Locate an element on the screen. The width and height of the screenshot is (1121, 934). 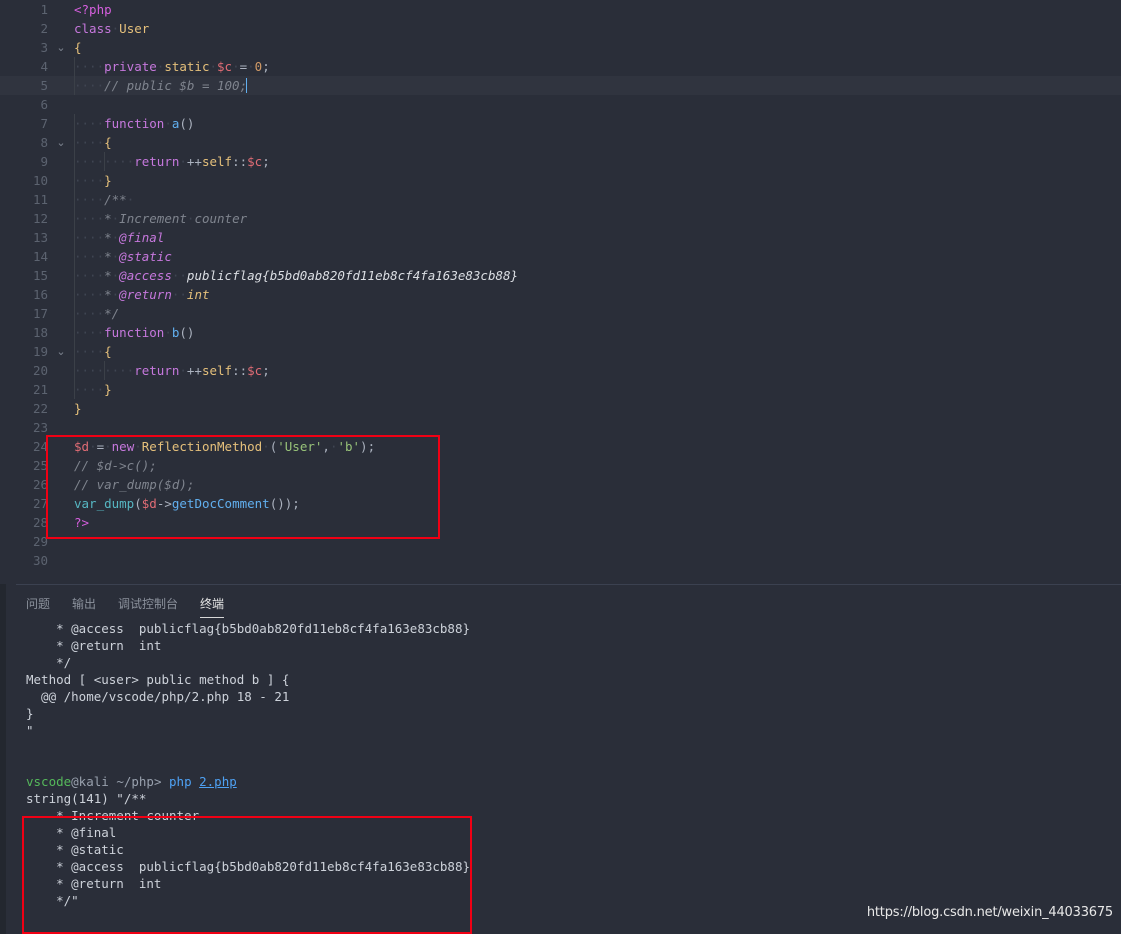
terminal-text: string(141) "/** is located at coordinates (86, 798).